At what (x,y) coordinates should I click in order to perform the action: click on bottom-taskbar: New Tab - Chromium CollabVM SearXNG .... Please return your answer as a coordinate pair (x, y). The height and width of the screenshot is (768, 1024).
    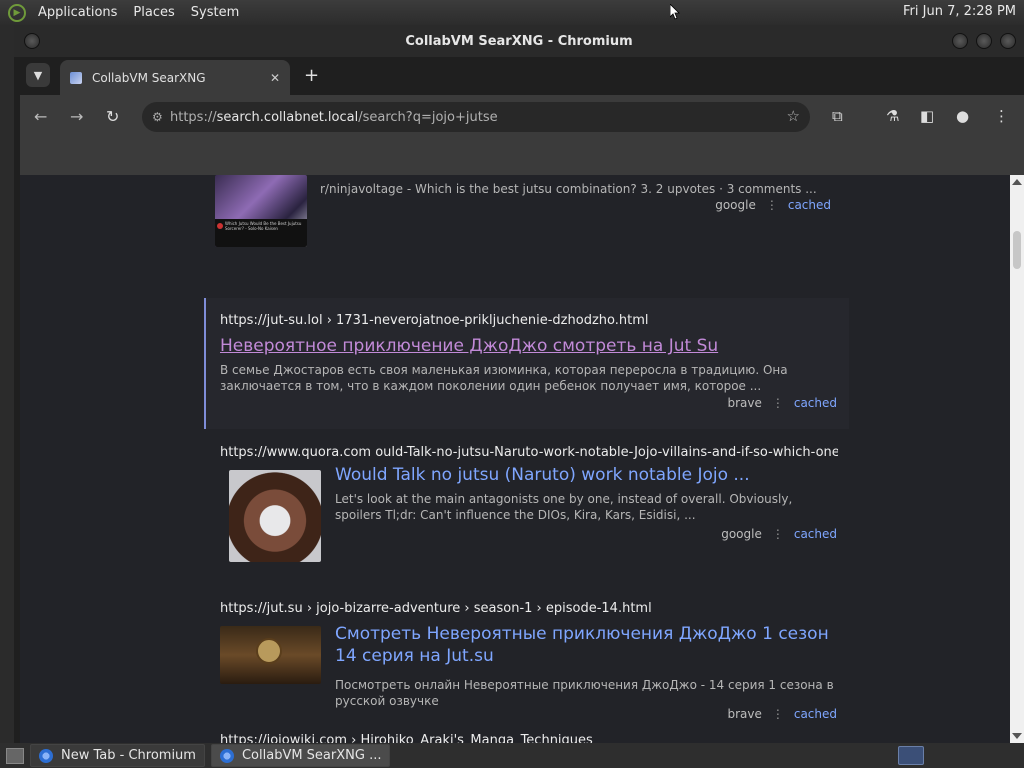
    Looking at the image, I should click on (512, 755).